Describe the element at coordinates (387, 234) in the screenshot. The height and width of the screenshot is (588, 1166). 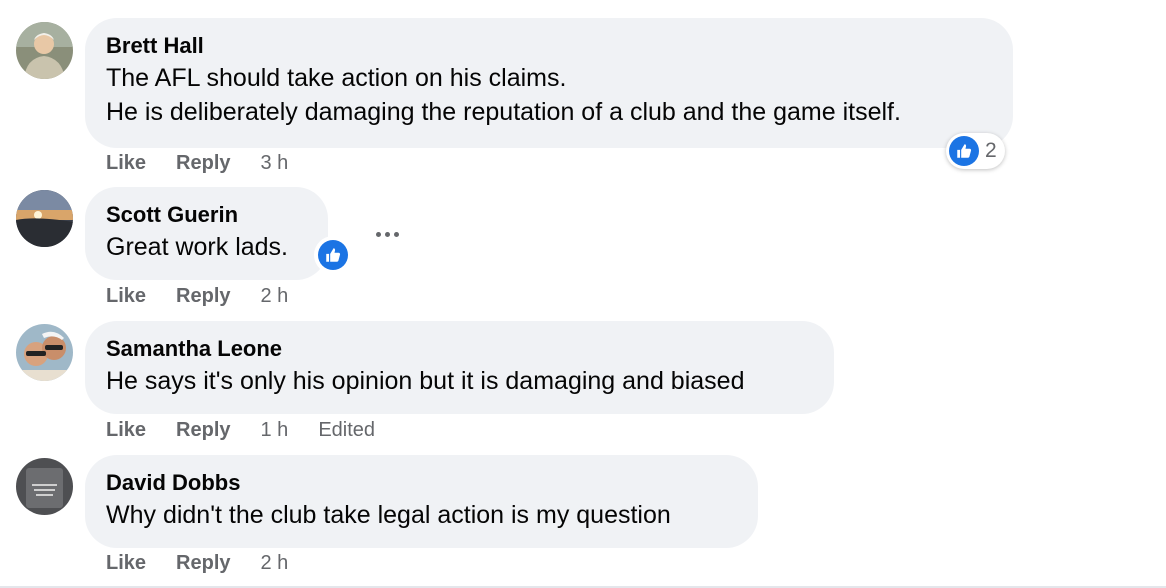
I see `more-options-button` at that location.